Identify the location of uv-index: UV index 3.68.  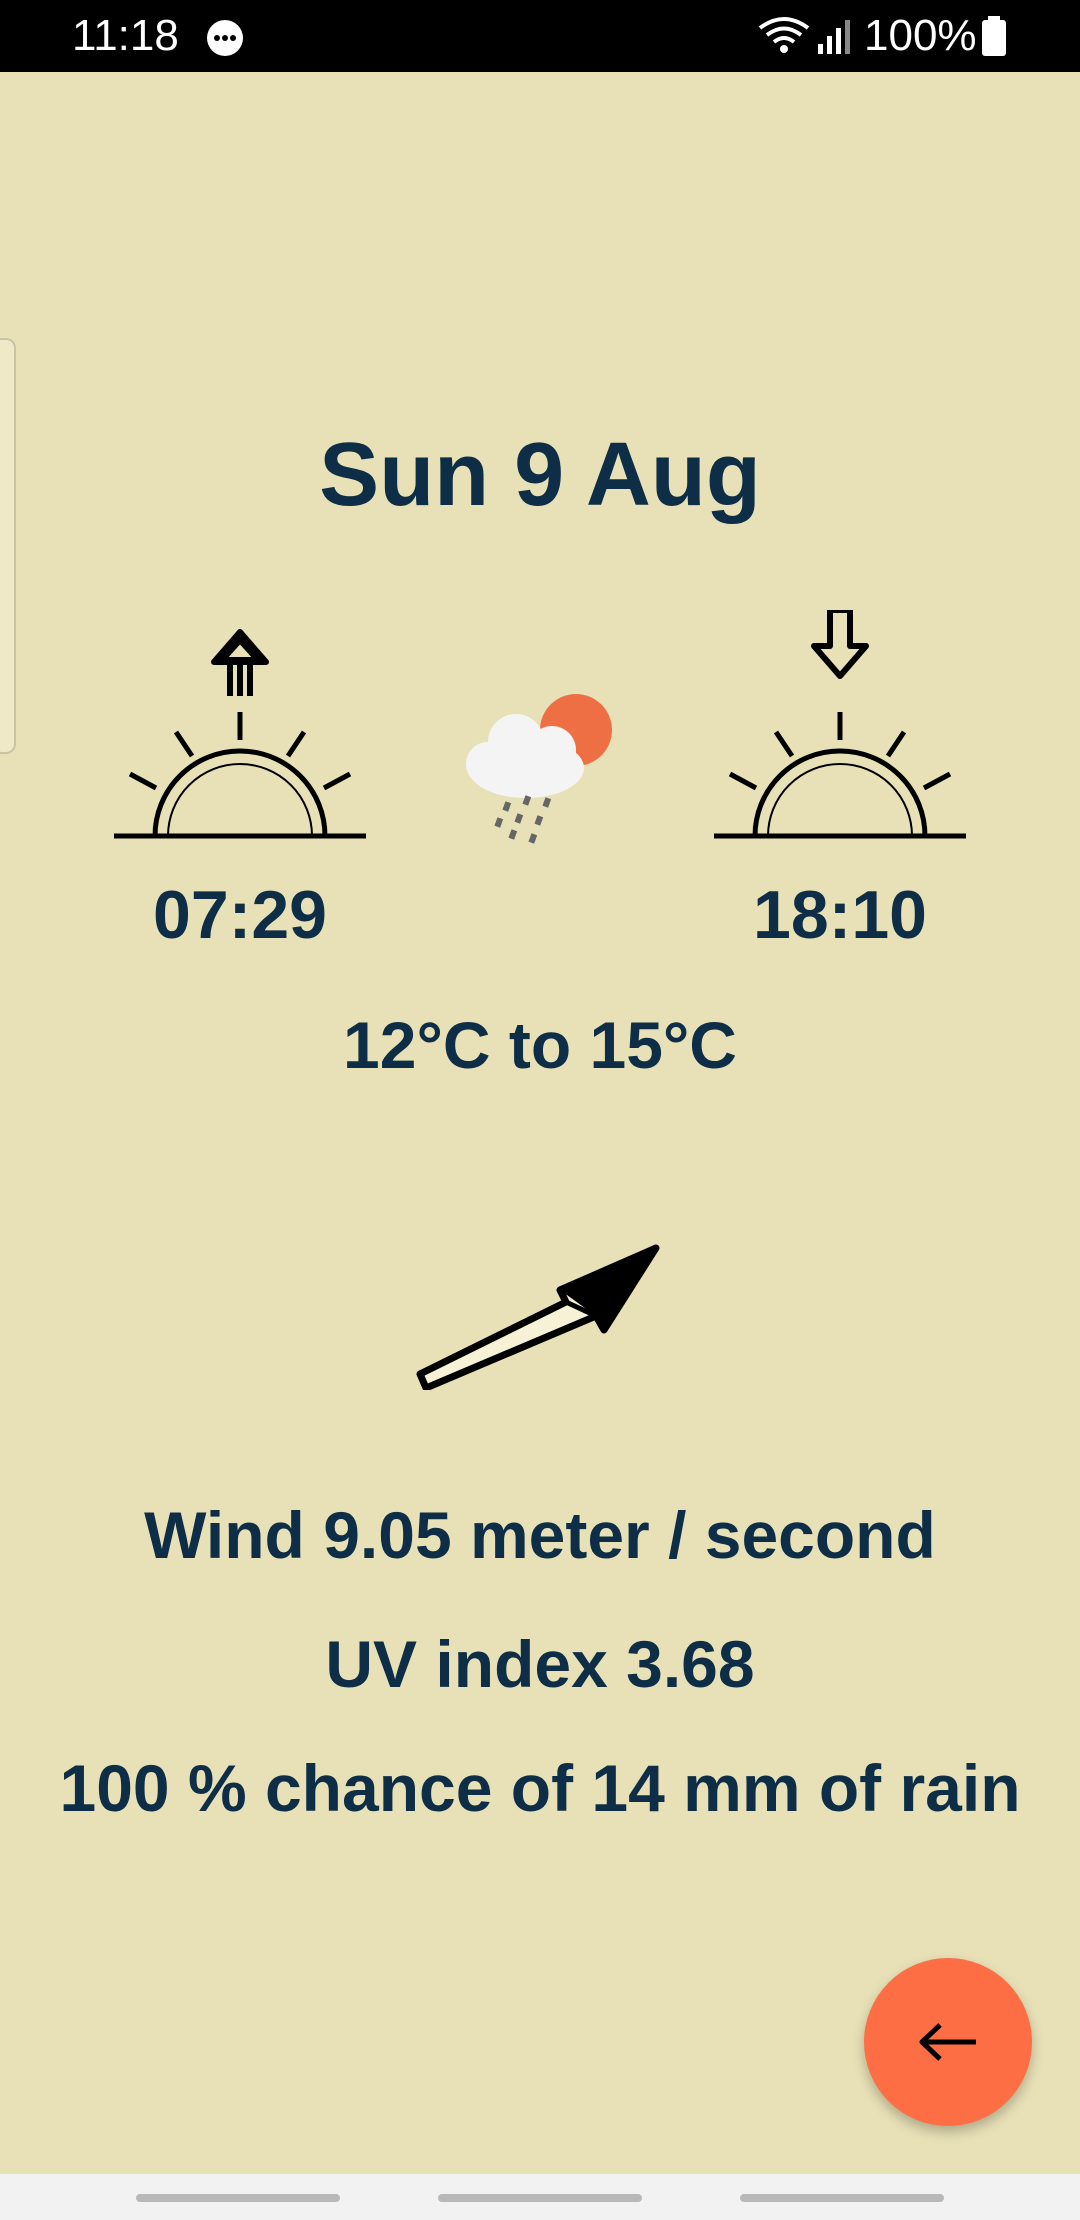
(540, 1664).